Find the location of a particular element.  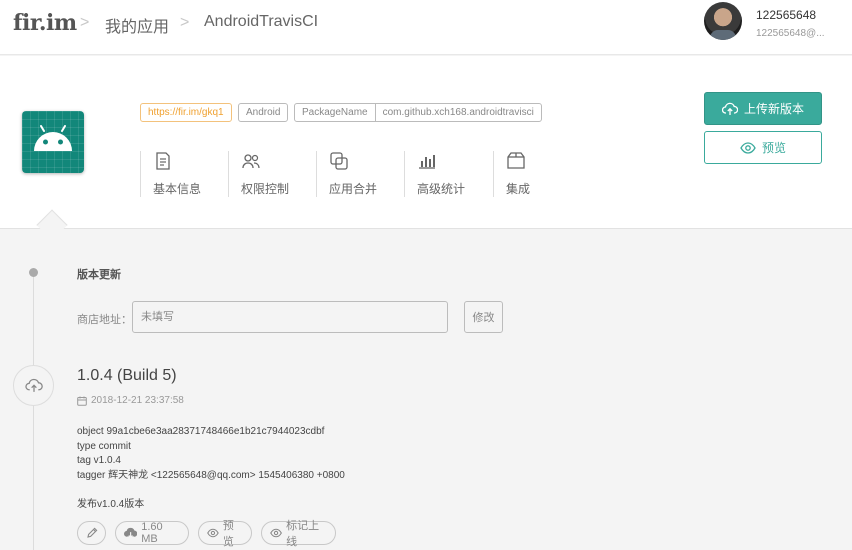

pencil-icon is located at coordinates (91, 532).